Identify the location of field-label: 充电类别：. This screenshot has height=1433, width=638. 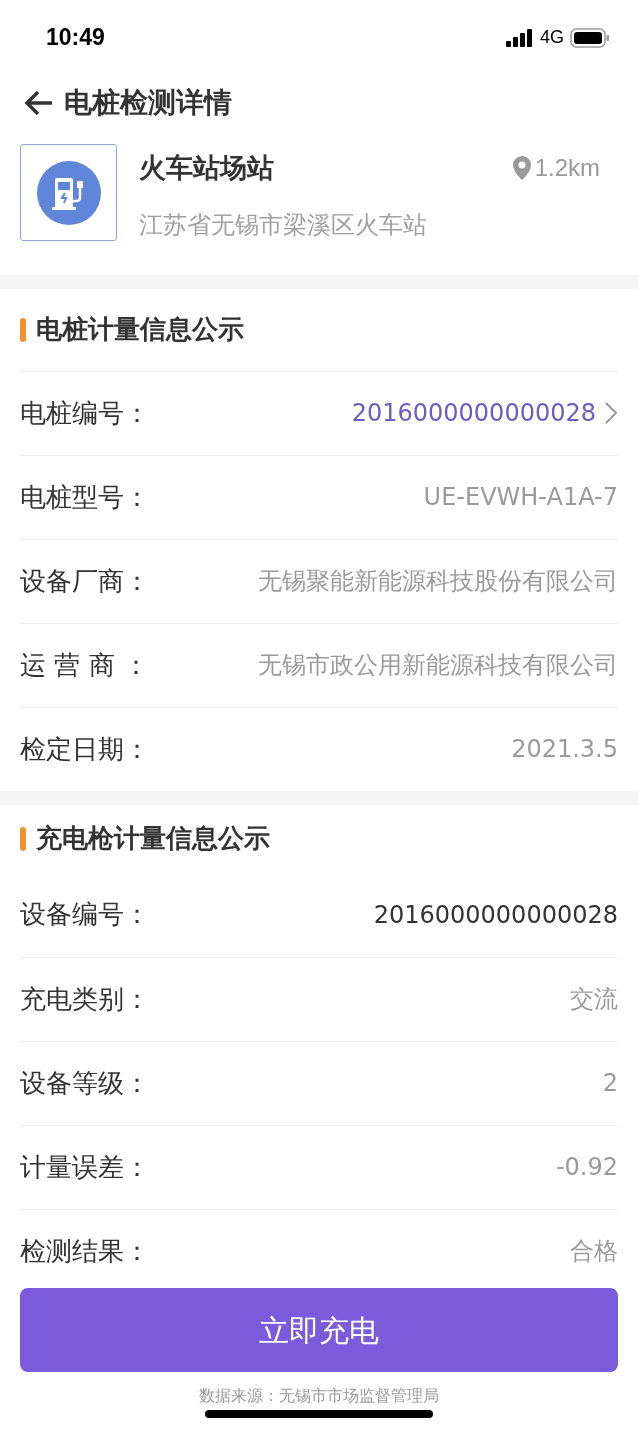
(85, 999).